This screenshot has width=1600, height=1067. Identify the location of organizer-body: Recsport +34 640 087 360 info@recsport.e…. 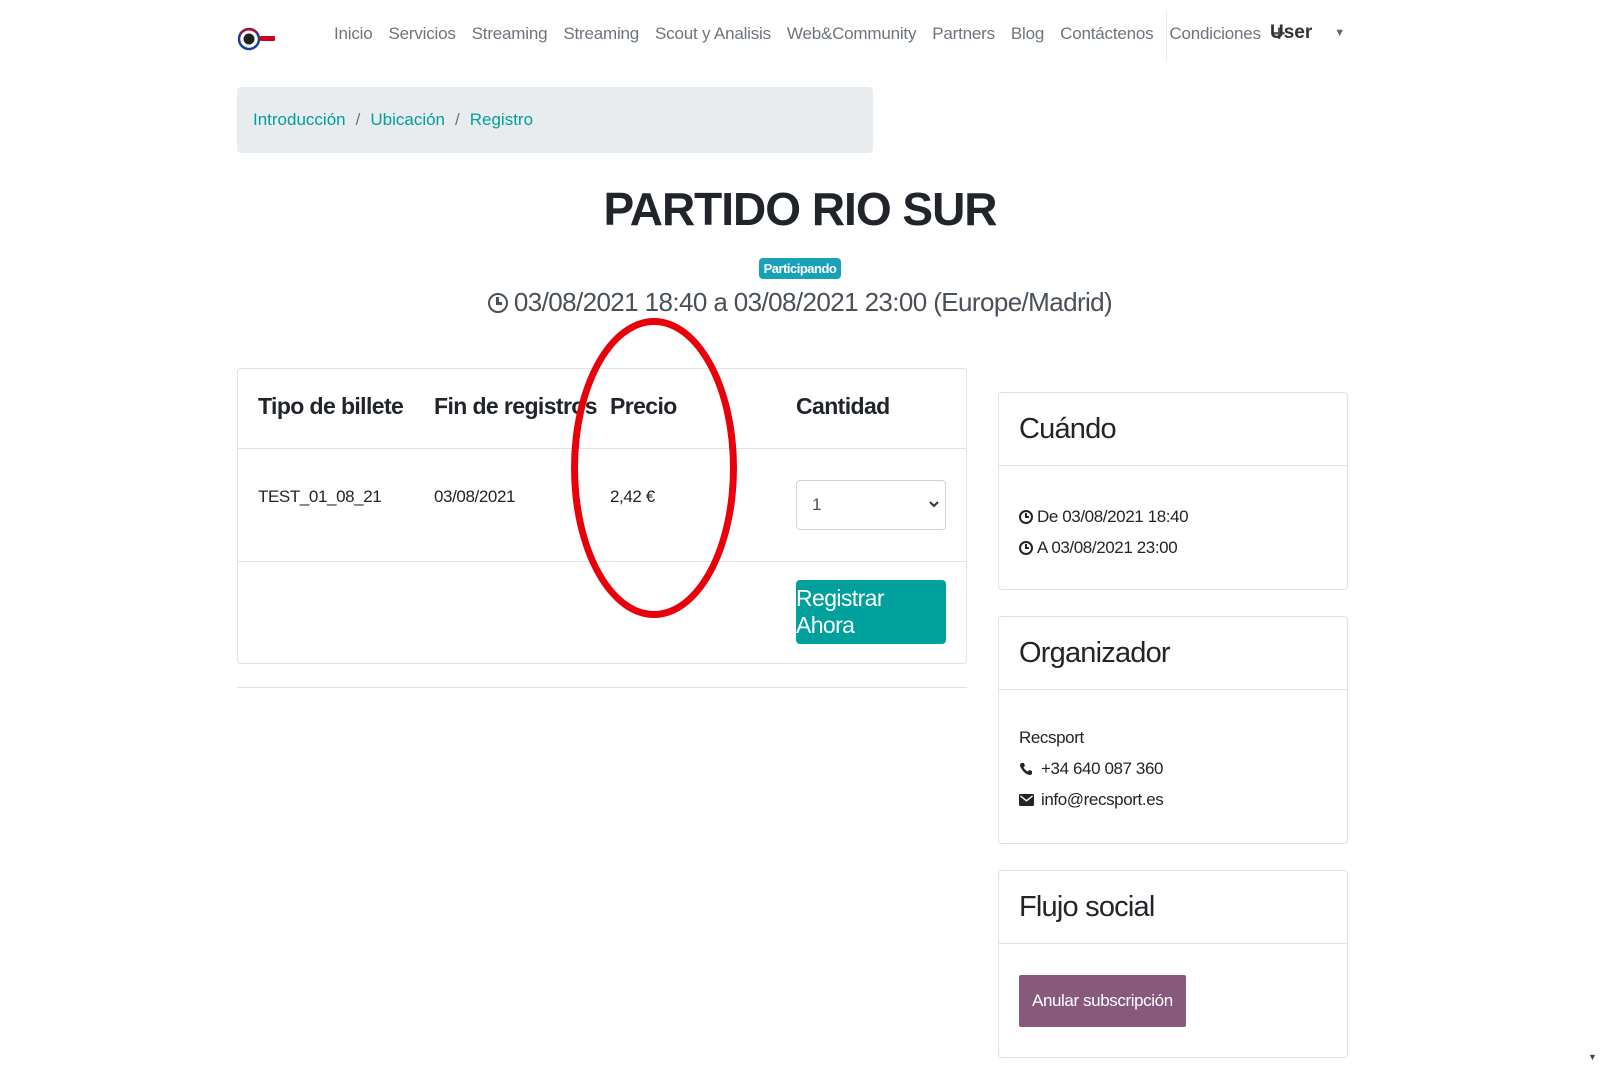
(1173, 752).